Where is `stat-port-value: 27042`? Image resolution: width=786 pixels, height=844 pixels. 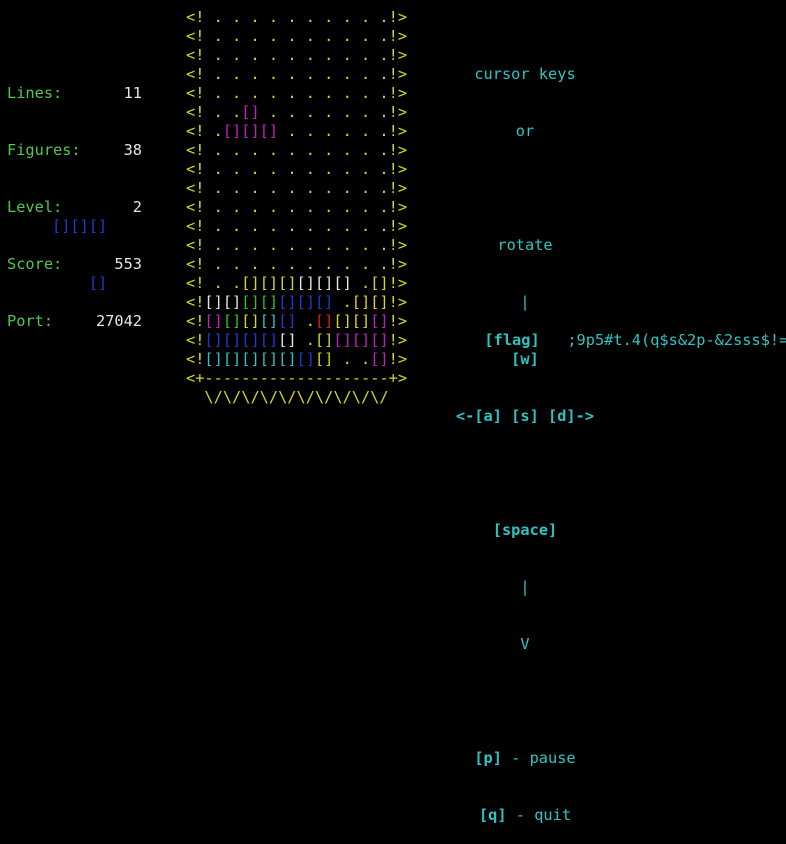
stat-port-value: 27042 is located at coordinates (118, 321).